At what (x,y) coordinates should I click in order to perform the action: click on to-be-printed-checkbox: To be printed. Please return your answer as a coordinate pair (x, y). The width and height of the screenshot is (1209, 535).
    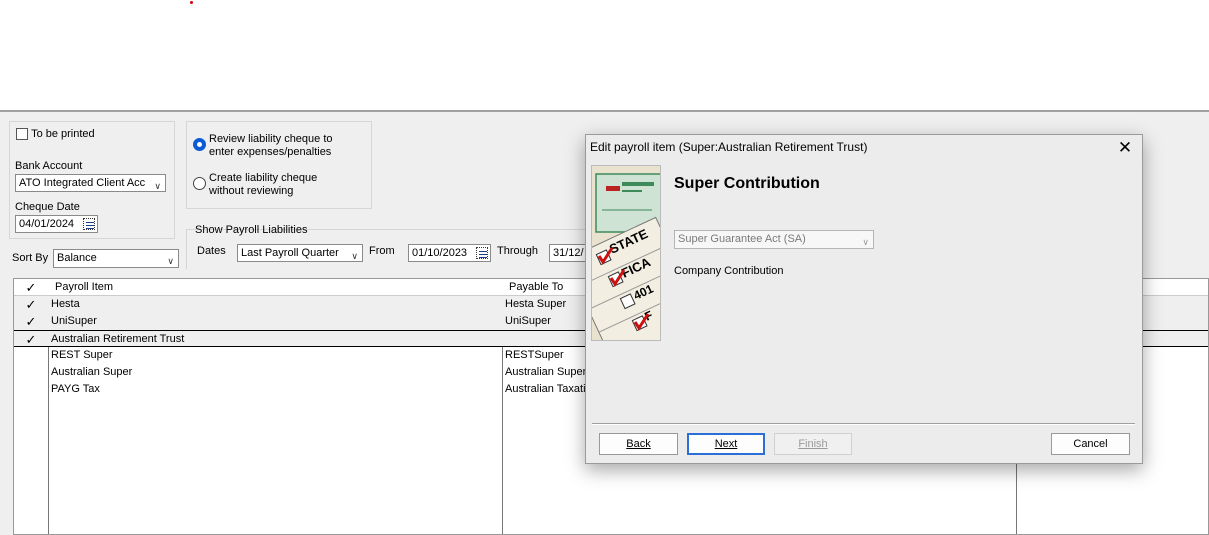
    Looking at the image, I should click on (55, 134).